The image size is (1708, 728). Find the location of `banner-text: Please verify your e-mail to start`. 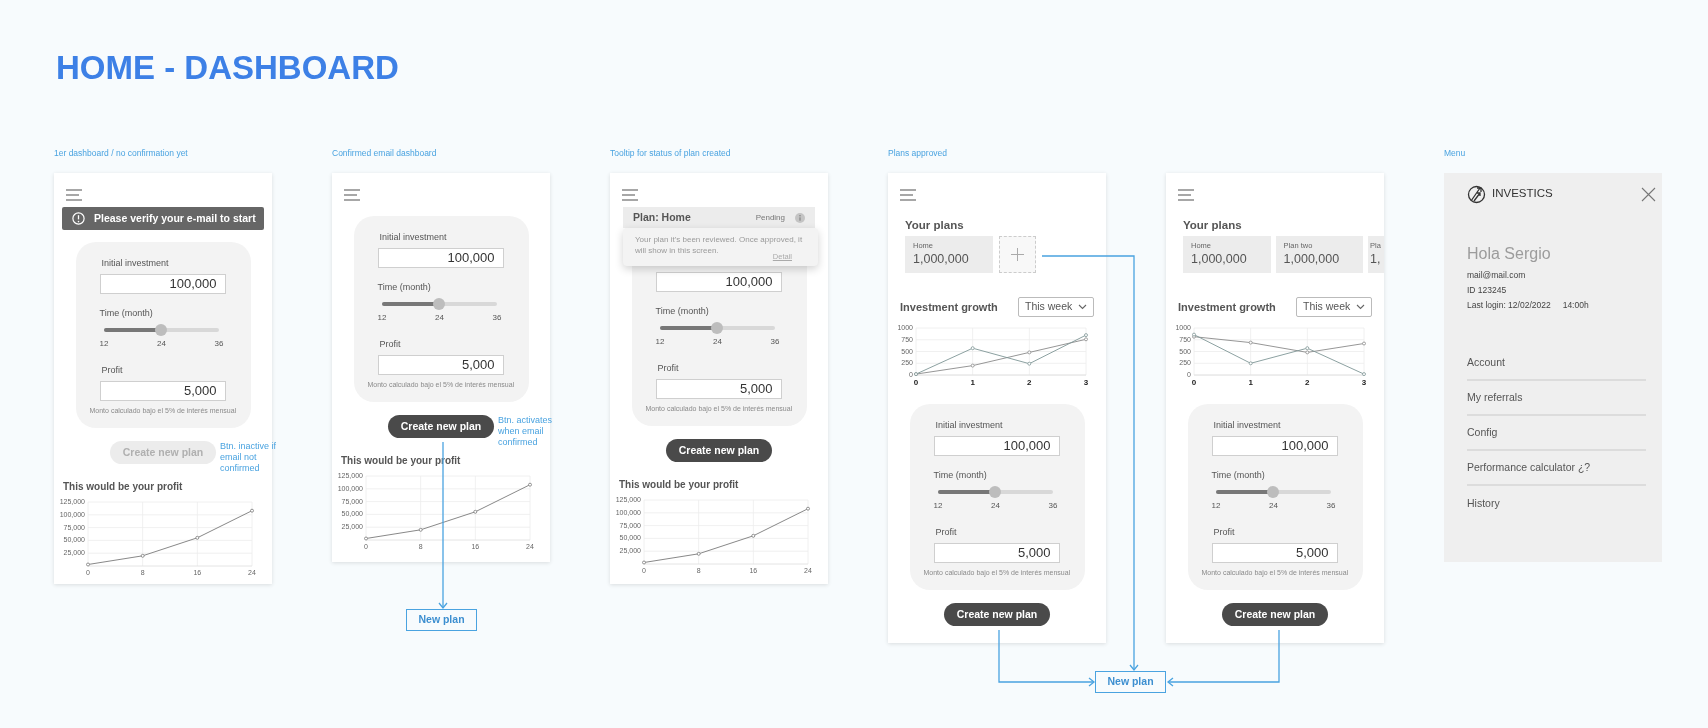

banner-text: Please verify your e-mail to start is located at coordinates (175, 218).